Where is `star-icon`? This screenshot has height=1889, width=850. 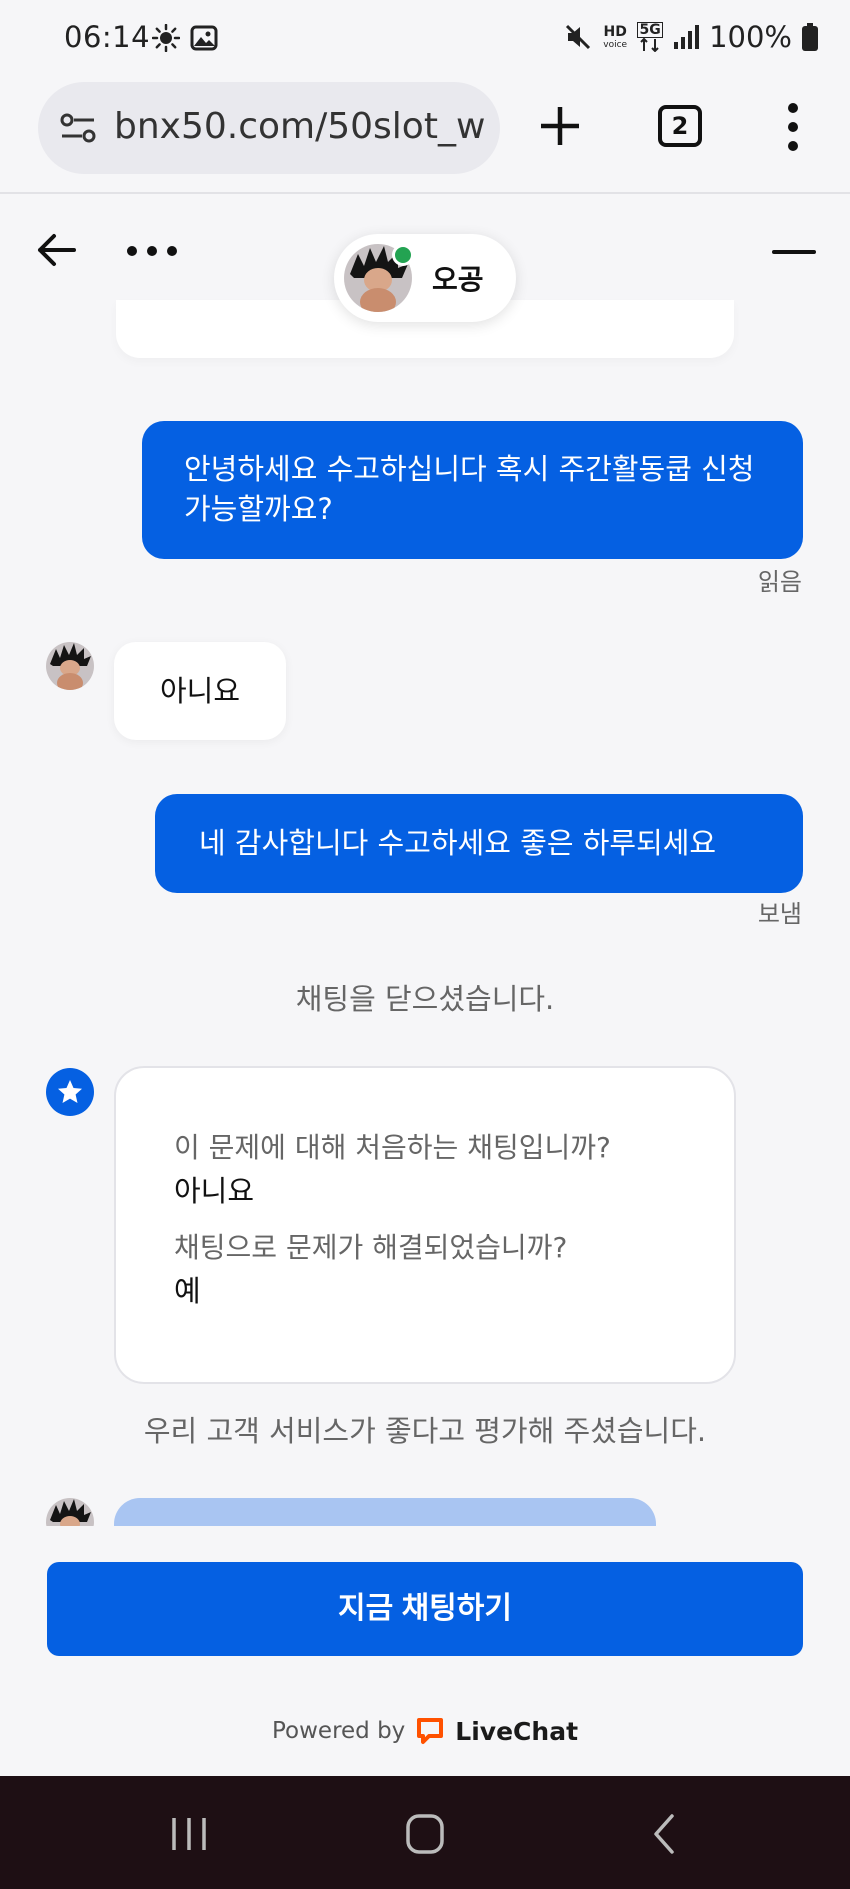 star-icon is located at coordinates (70, 1092).